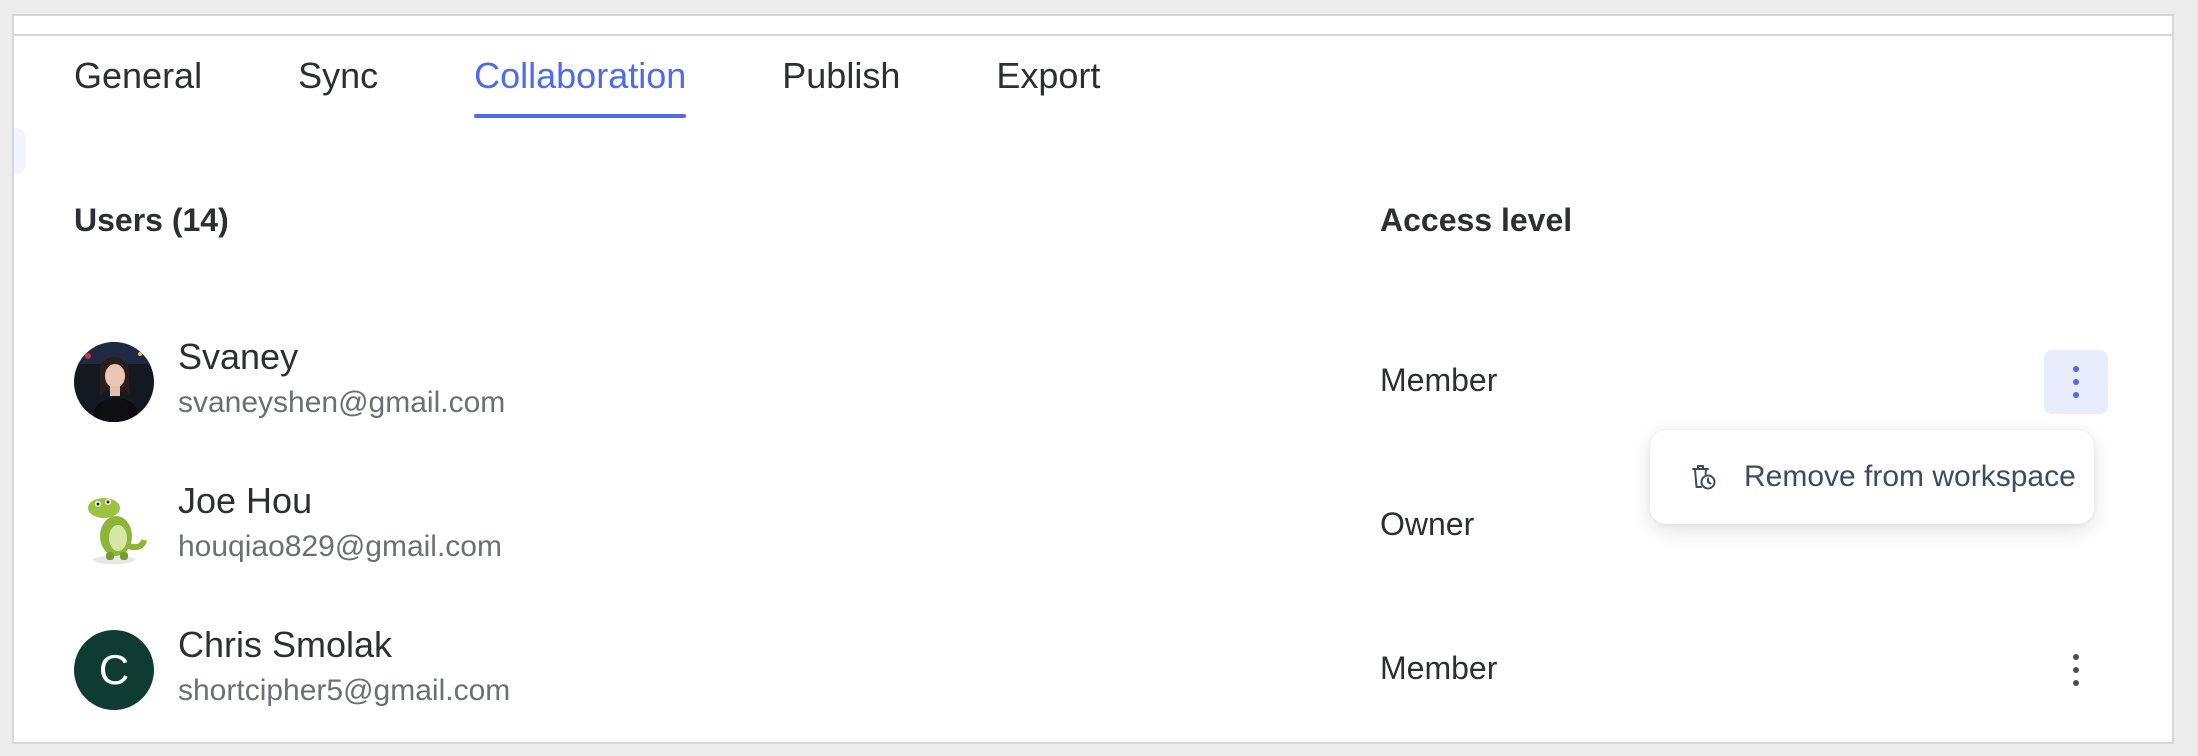  I want to click on remove-from-workspace-menu-item: Remove from workspace, so click(1872, 477).